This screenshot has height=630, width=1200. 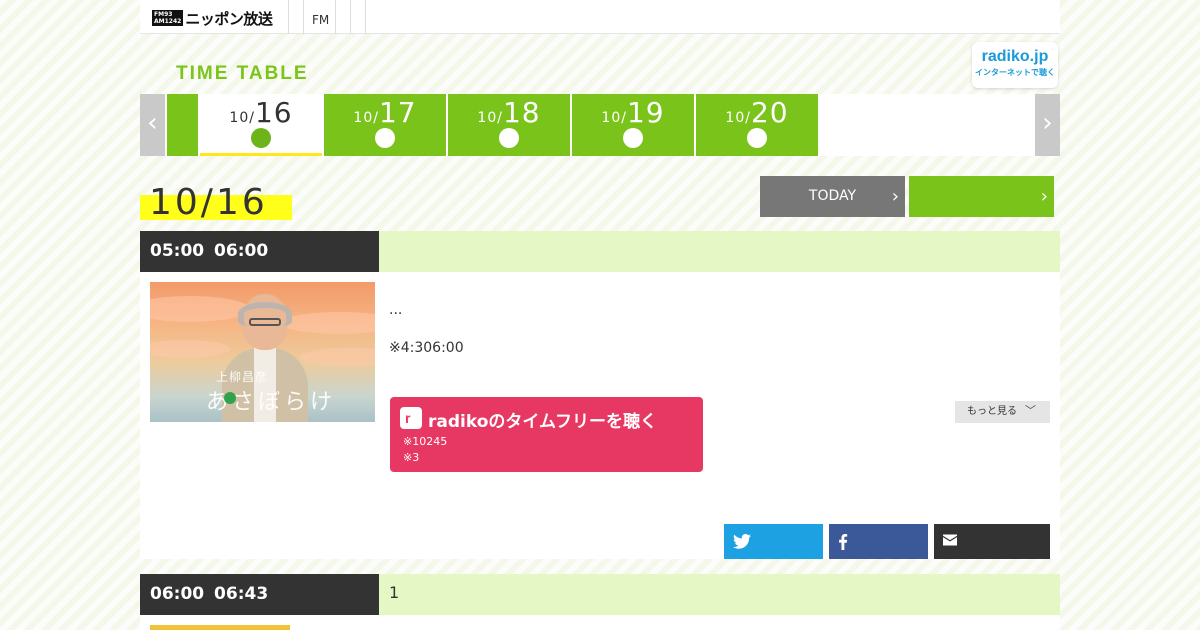 I want to click on radiko-button-label: radikoのタイムフリーを聴く, so click(x=543, y=422).